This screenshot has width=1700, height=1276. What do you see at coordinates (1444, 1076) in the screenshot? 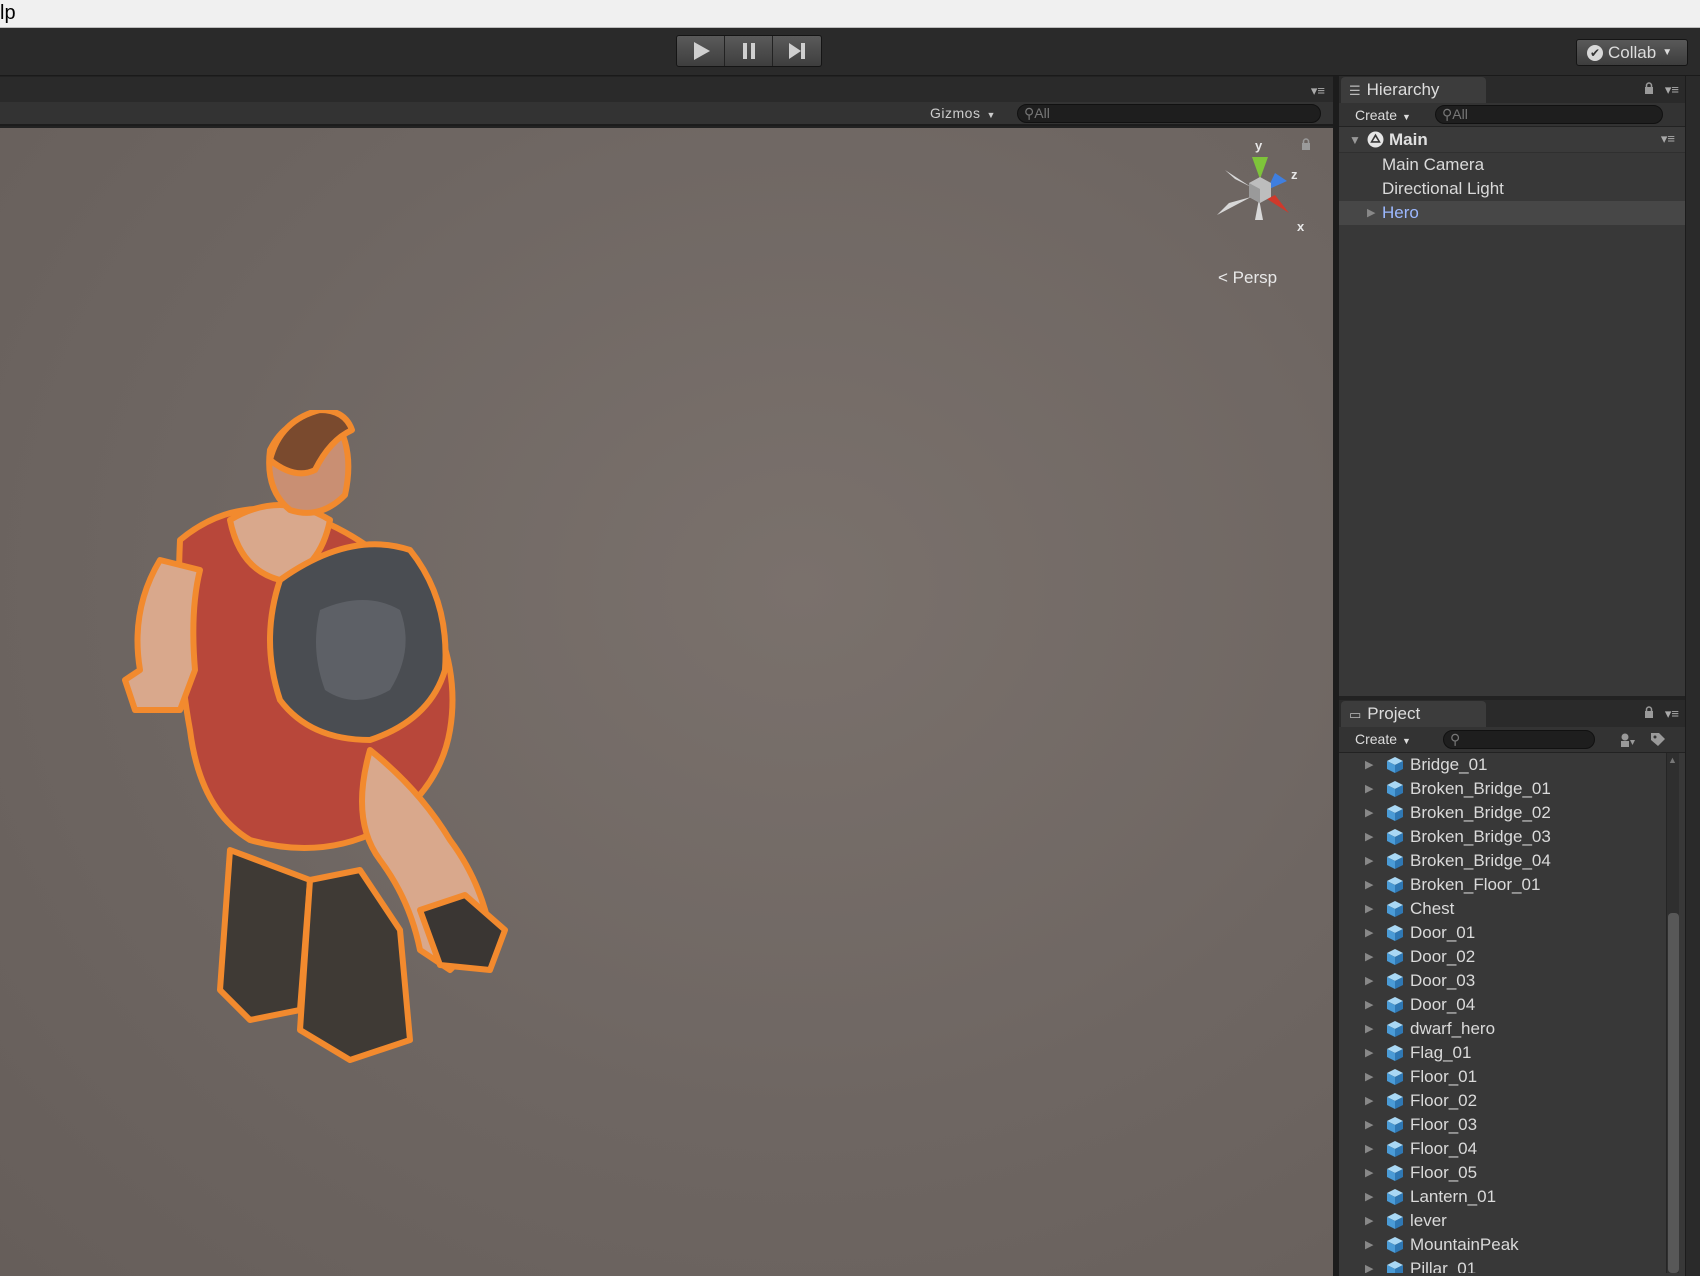
I see `project-asset-label: Floor_01` at bounding box center [1444, 1076].